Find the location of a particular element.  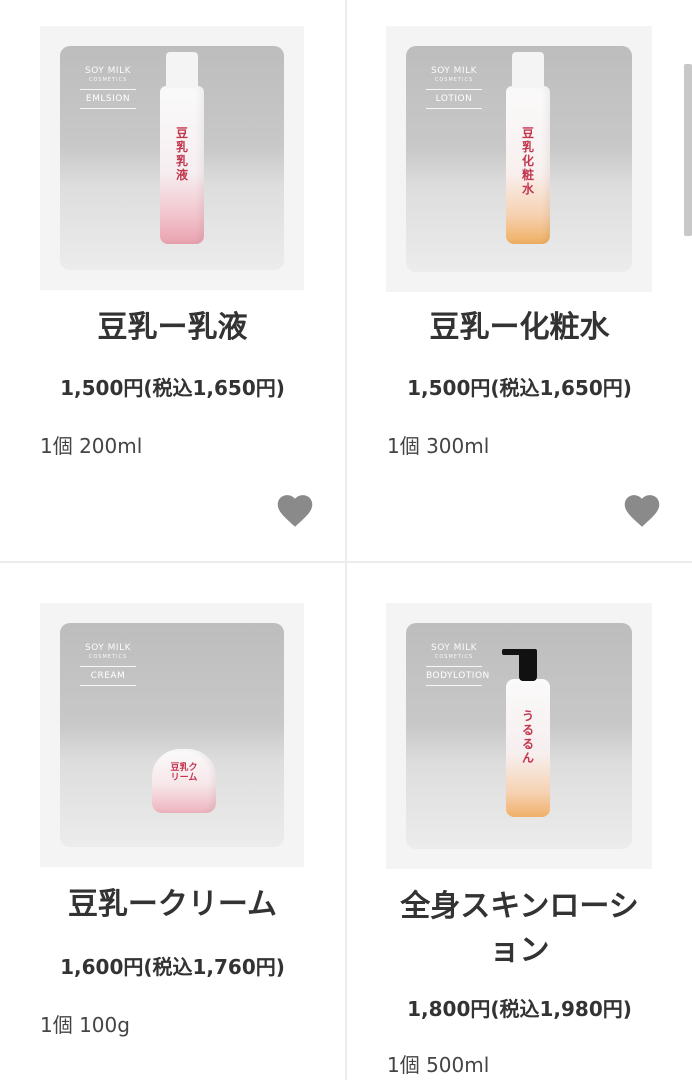

product-name: 全身スキンローション is located at coordinates (519, 929).